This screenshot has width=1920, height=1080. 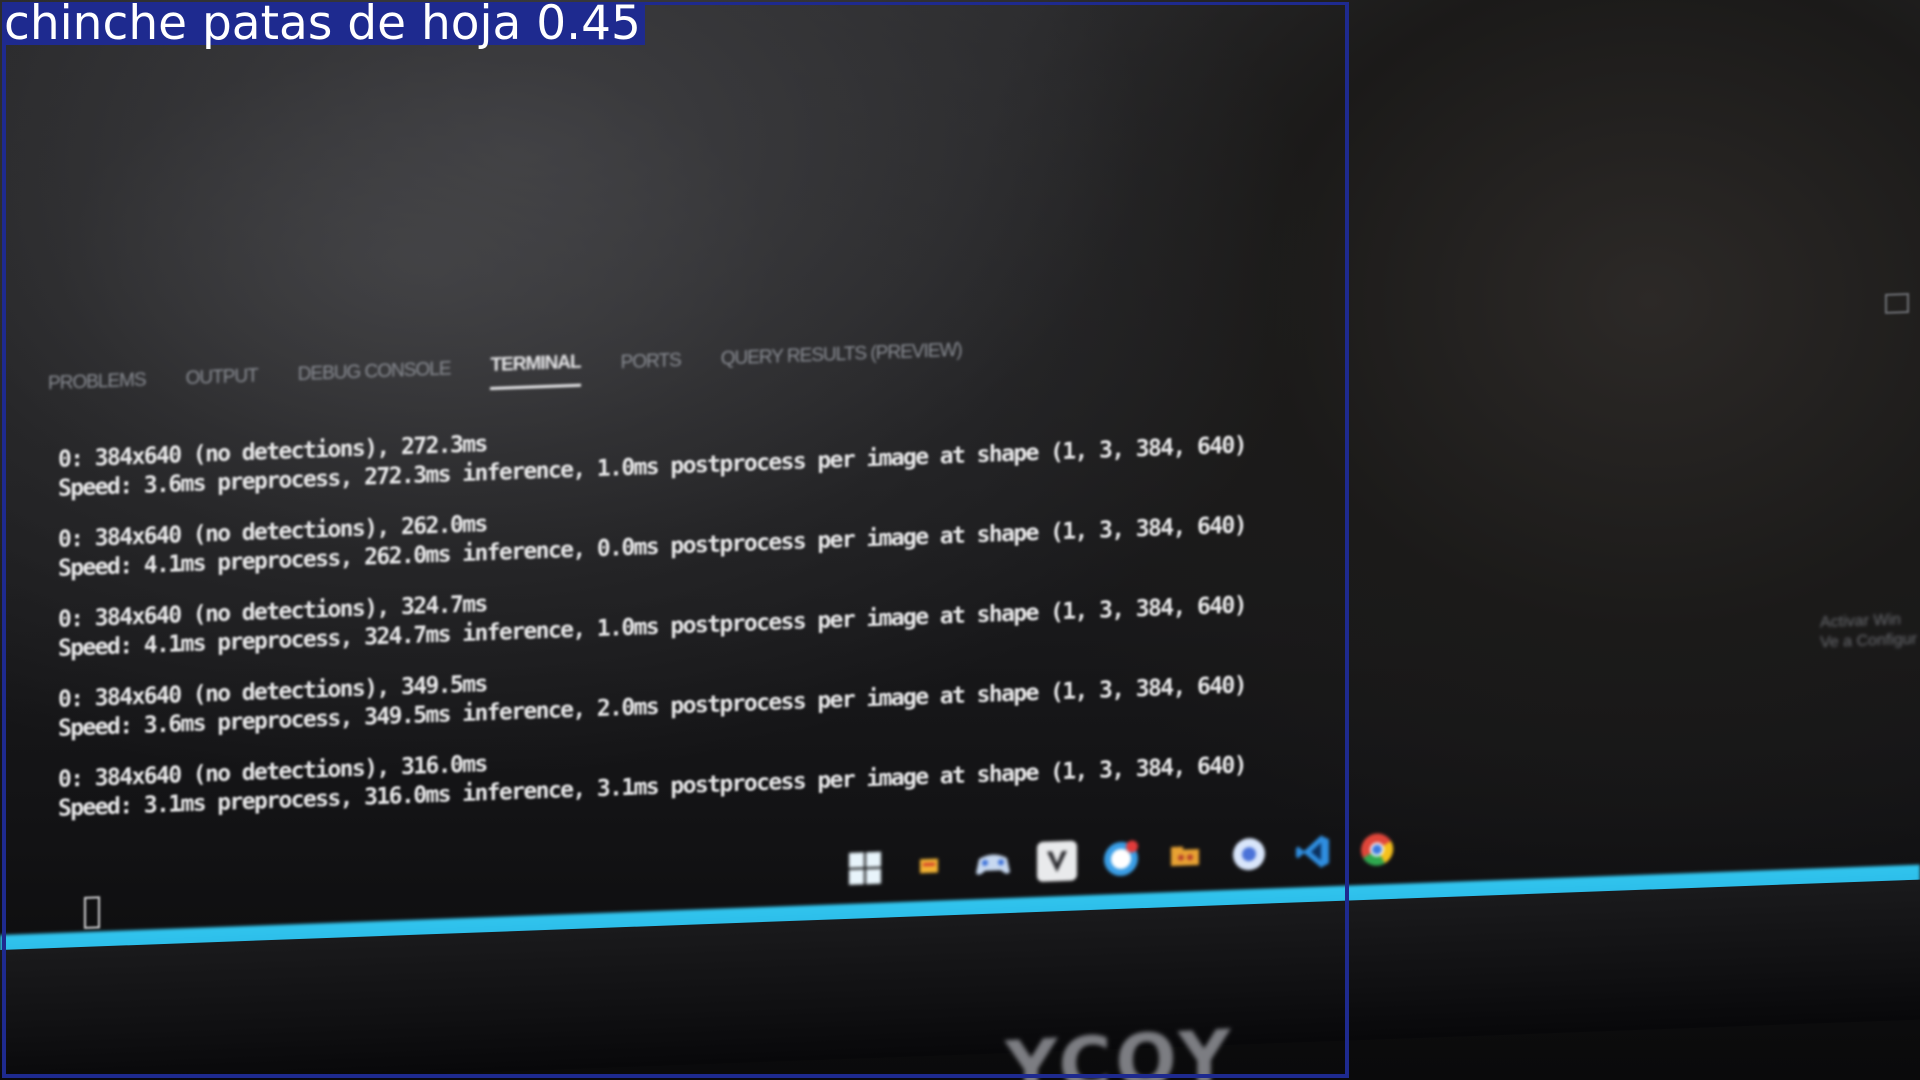 I want to click on activation-watermark: Activar Win Ve a Configur, so click(x=1868, y=632).